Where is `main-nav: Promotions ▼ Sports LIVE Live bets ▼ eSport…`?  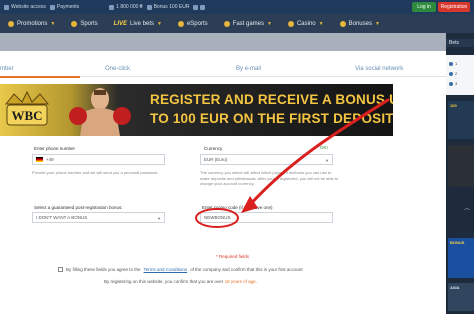
main-nav: Promotions ▼ Sports LIVE Live bets ▼ eSport… is located at coordinates (237, 23).